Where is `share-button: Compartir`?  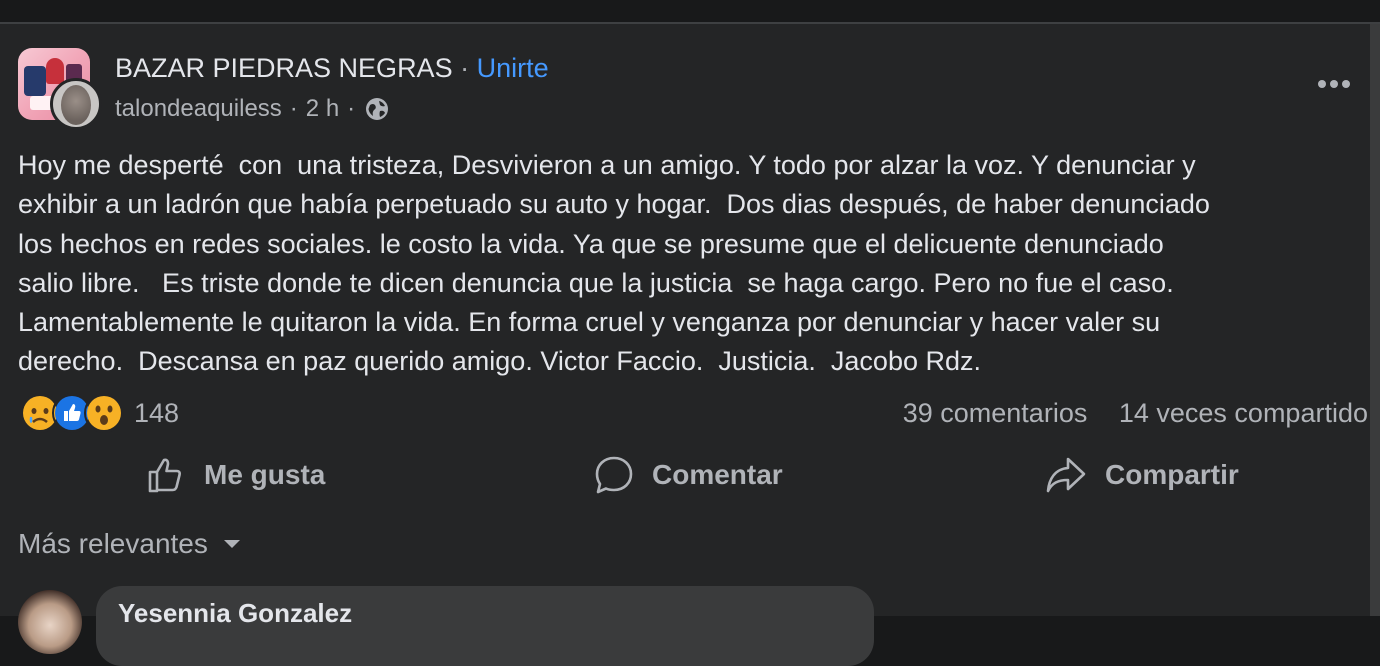 share-button: Compartir is located at coordinates (1142, 475).